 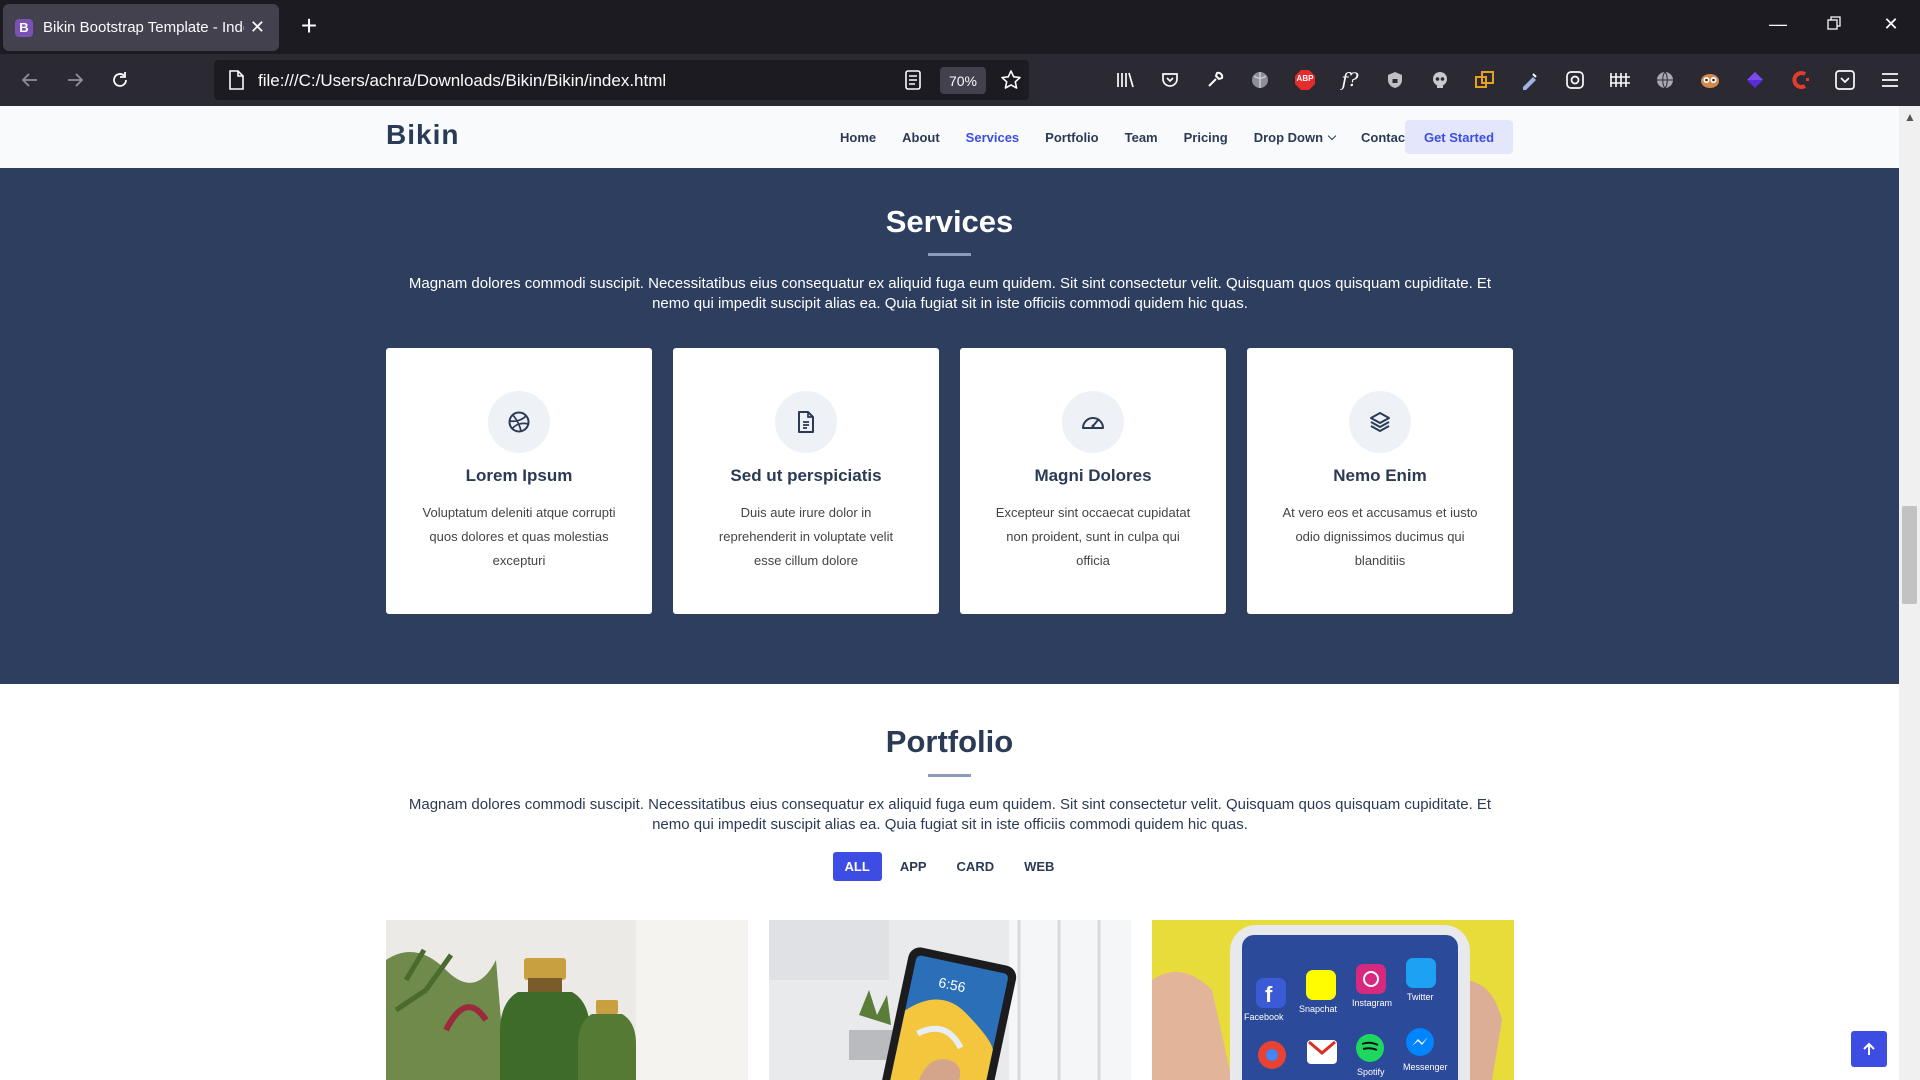 What do you see at coordinates (1071, 137) in the screenshot?
I see `nav-portfolio: Portfolio` at bounding box center [1071, 137].